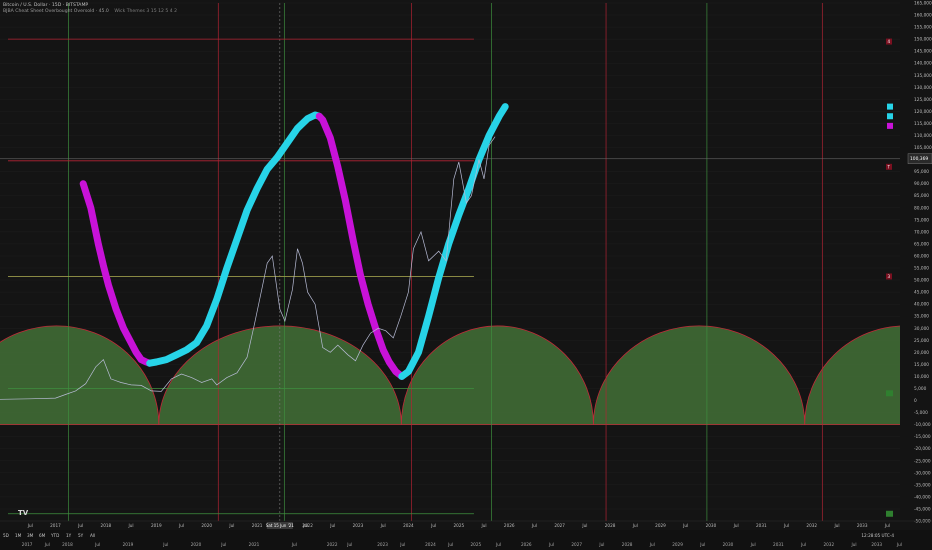 This screenshot has height=550, width=932. I want to click on timeframe-button-6m: 6M, so click(42, 535).